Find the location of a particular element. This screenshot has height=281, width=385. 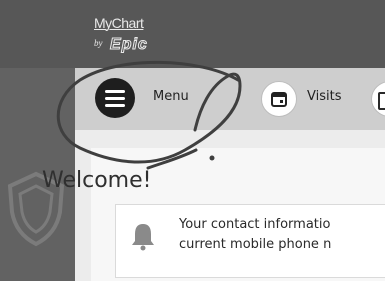

visits-button: Visits is located at coordinates (311, 99).